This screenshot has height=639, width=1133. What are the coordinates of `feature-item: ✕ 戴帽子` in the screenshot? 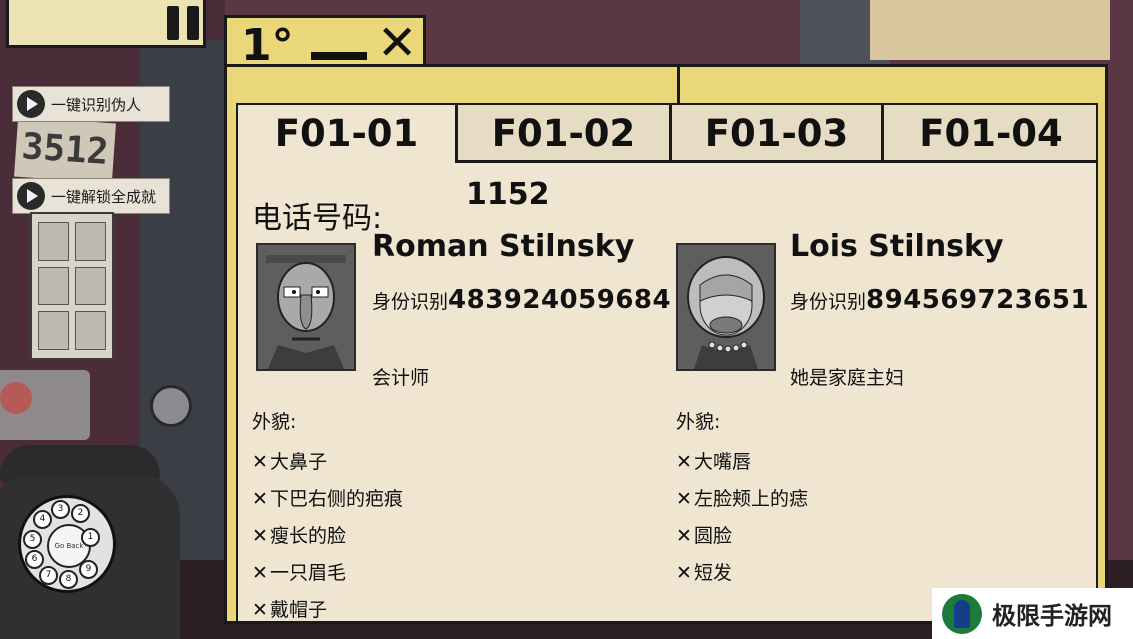 It's located at (290, 608).